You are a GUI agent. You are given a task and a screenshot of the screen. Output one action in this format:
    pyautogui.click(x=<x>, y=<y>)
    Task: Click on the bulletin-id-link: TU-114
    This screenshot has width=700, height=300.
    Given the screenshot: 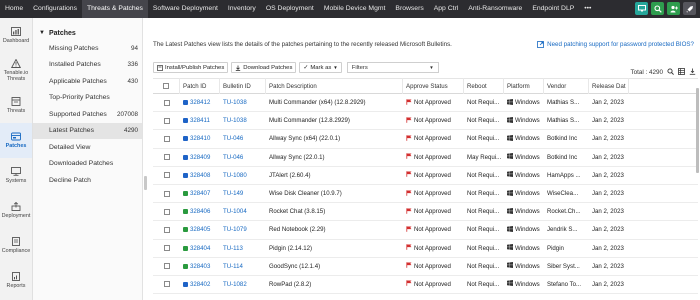 What is the action you would take?
    pyautogui.click(x=233, y=266)
    